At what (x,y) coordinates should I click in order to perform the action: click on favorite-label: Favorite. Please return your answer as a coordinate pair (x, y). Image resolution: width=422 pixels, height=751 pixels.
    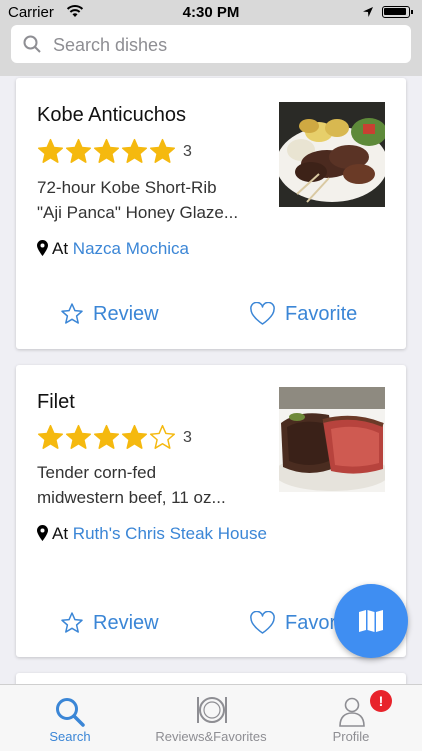
    Looking at the image, I should click on (321, 313).